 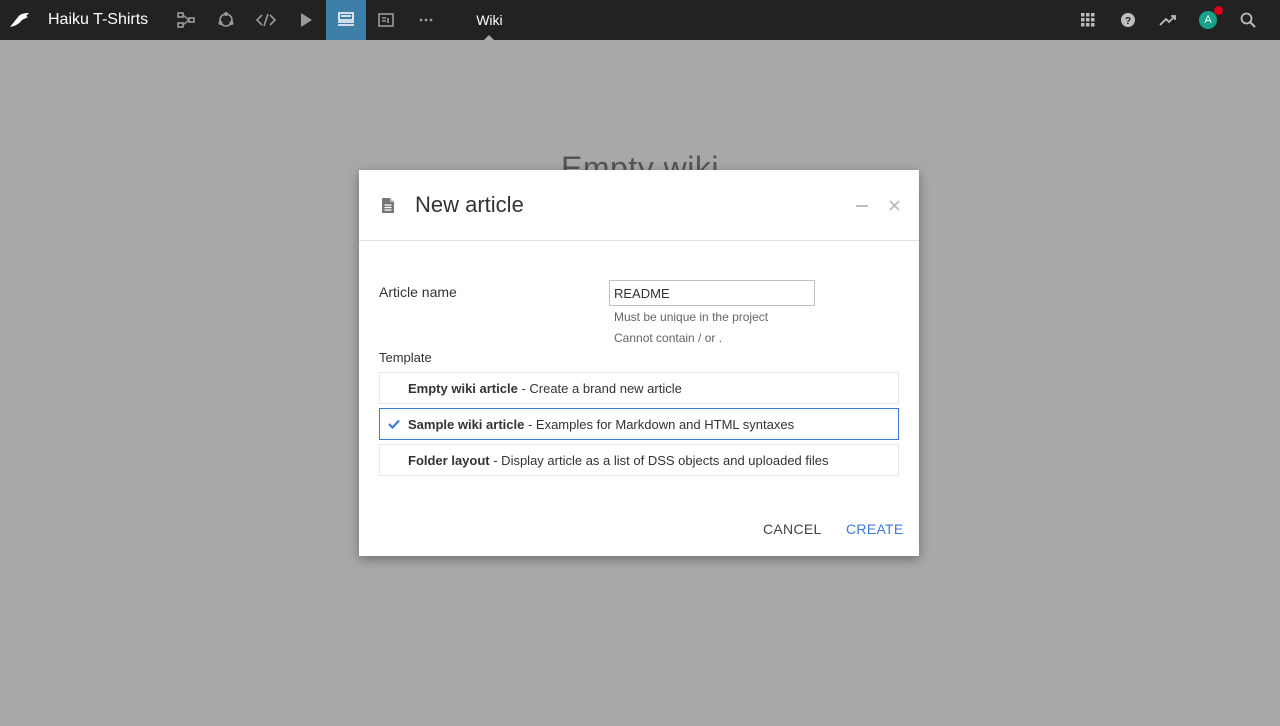 I want to click on top-navbar: Haiku T-Shirts Wiki ? A, so click(x=640, y=20).